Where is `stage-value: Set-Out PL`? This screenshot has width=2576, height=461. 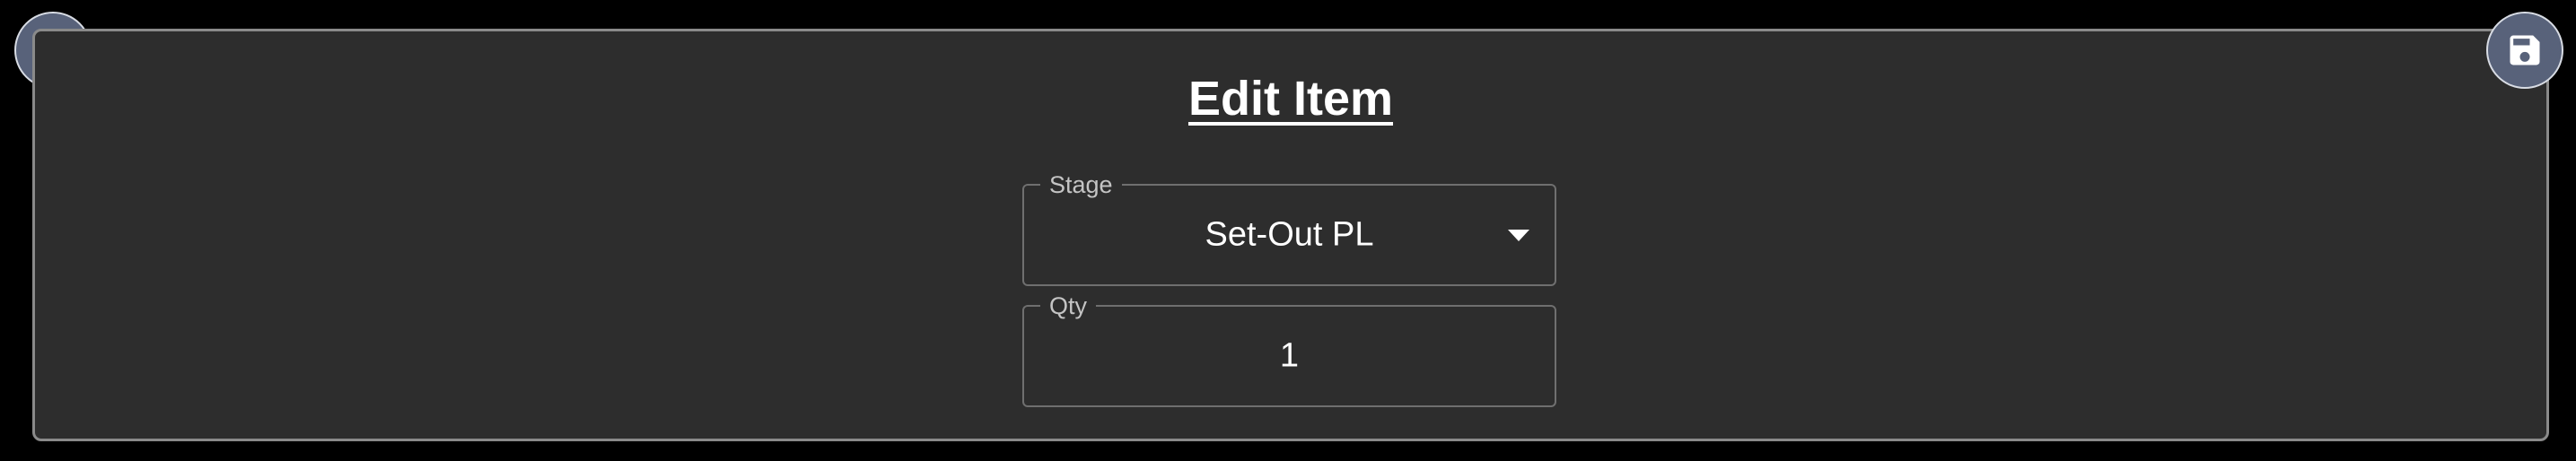
stage-value: Set-Out PL is located at coordinates (1289, 234).